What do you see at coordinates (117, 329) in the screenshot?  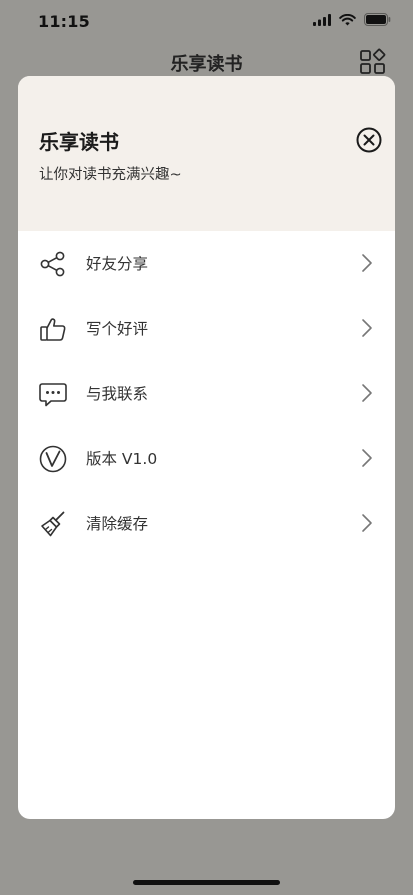 I see `menu-item-label: 写个好评` at bounding box center [117, 329].